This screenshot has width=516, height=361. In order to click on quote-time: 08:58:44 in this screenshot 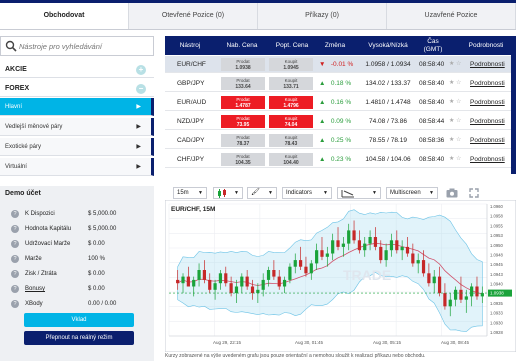, I will do `click(432, 121)`.